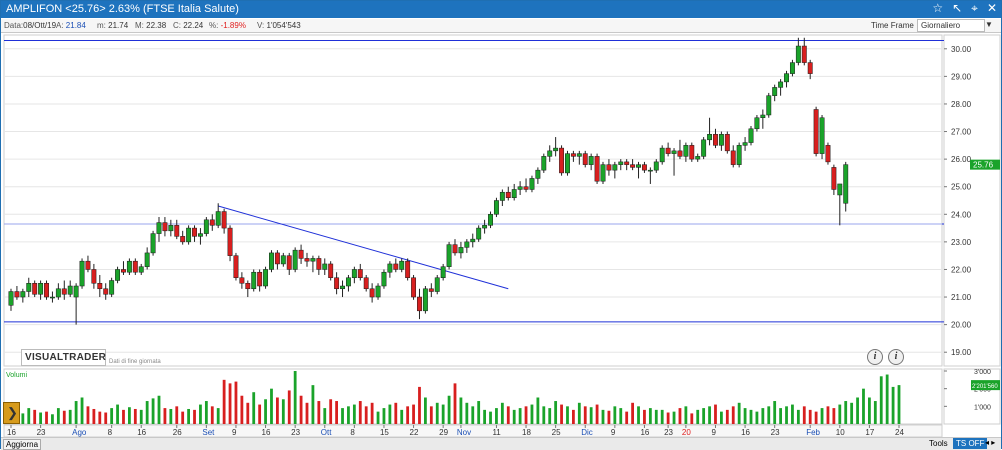 This screenshot has height=450, width=1002. Describe the element at coordinates (961, 325) in the screenshot. I see `price-tick-label: 20.00` at that location.